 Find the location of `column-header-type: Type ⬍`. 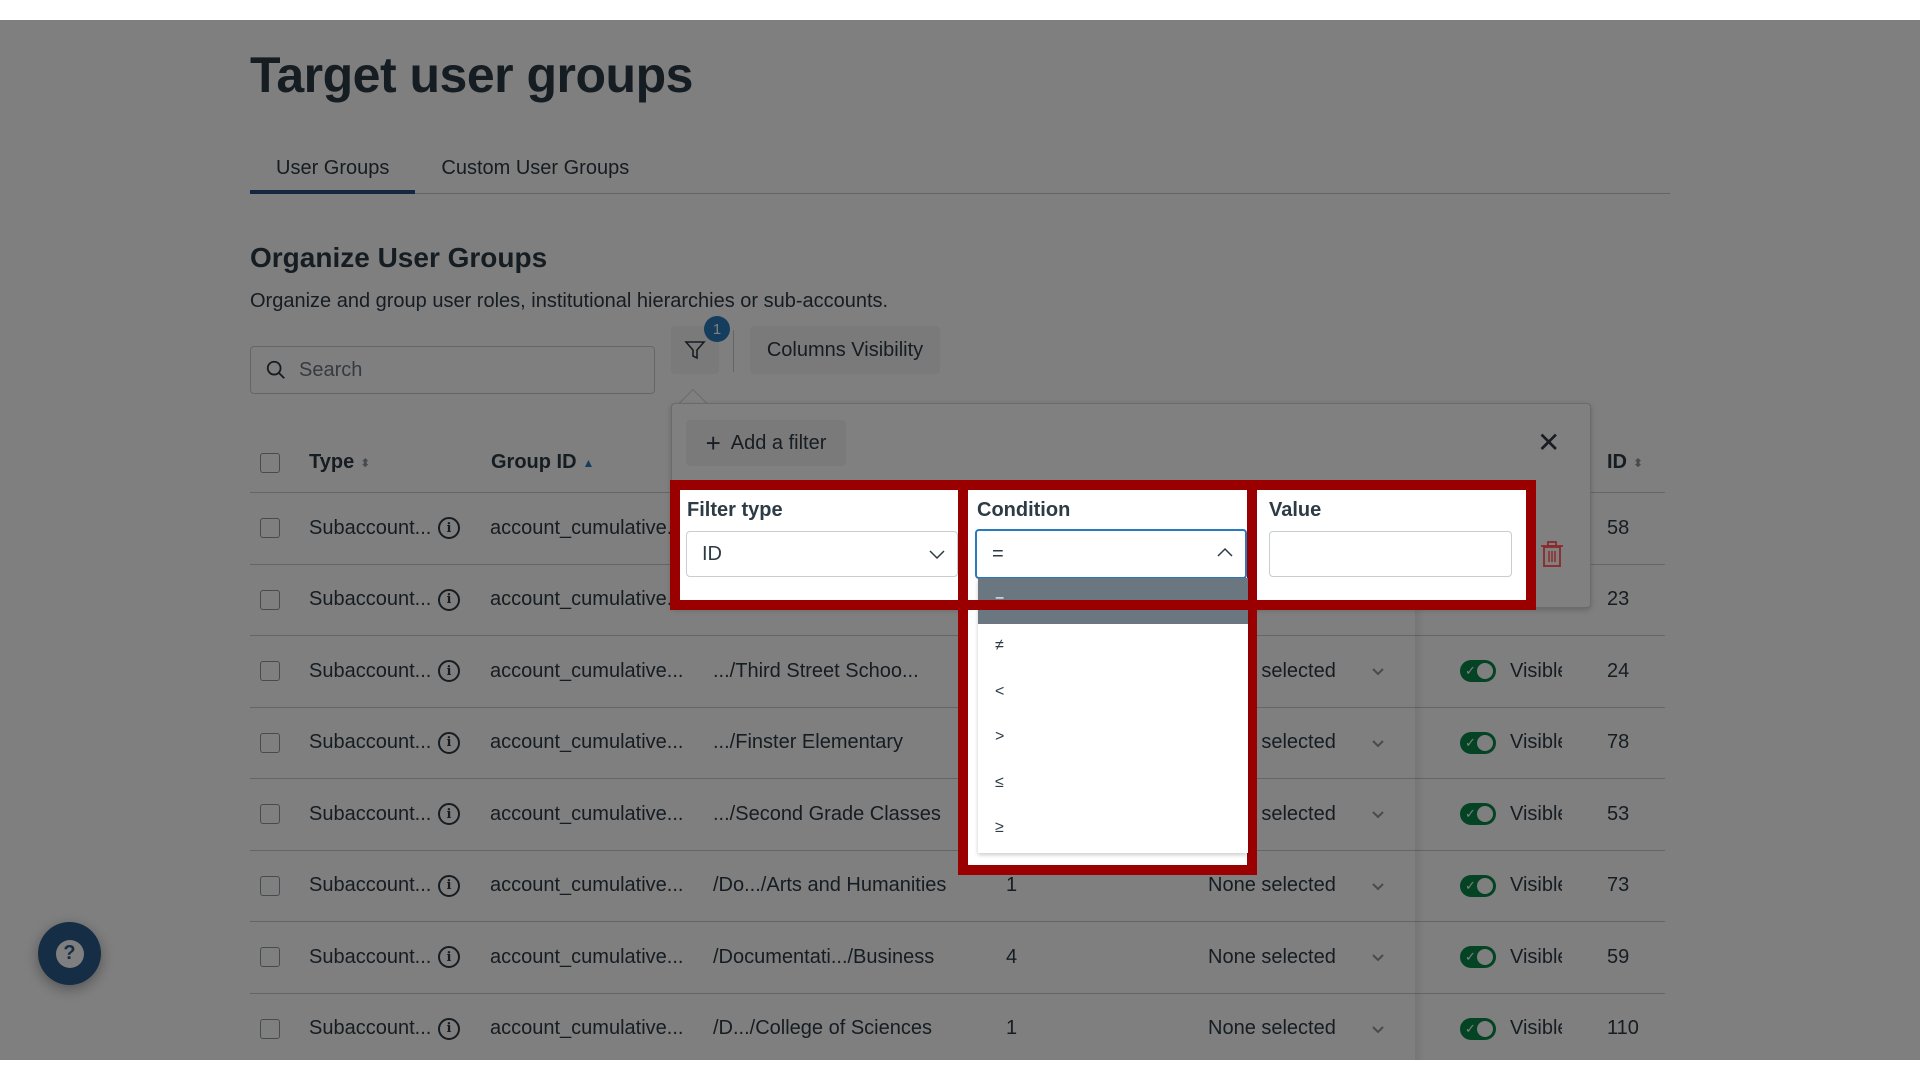

column-header-type: Type ⬍ is located at coordinates (339, 462).